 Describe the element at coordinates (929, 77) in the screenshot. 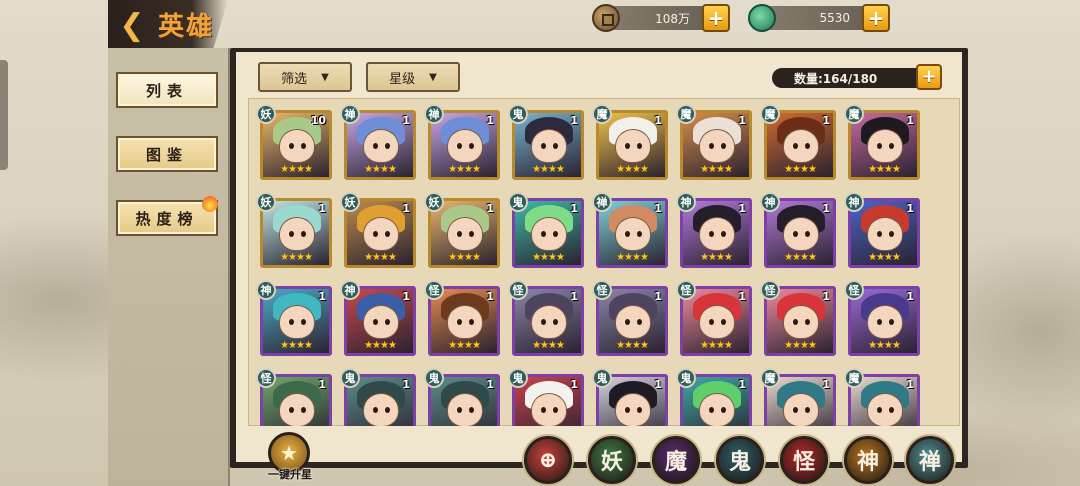

I see `expand-capacity-button: +` at that location.